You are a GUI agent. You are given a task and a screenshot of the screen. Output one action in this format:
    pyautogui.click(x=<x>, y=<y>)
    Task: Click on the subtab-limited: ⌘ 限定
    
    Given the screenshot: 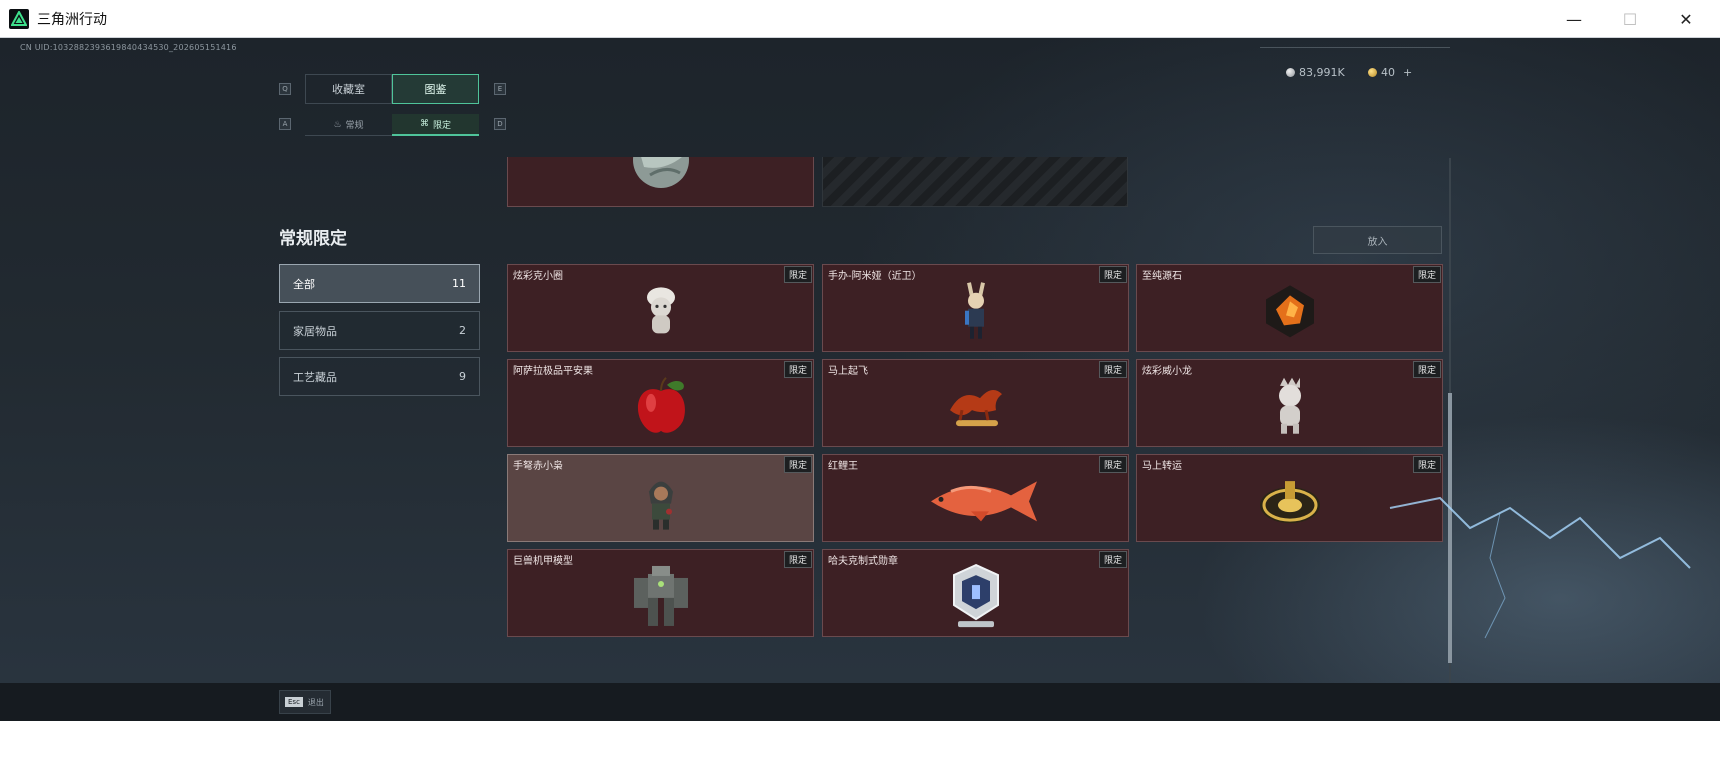 What is the action you would take?
    pyautogui.click(x=435, y=125)
    